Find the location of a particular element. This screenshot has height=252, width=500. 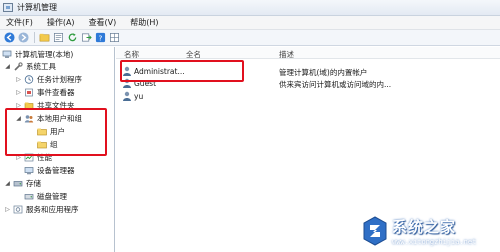

event-log-icon is located at coordinates (29, 92).